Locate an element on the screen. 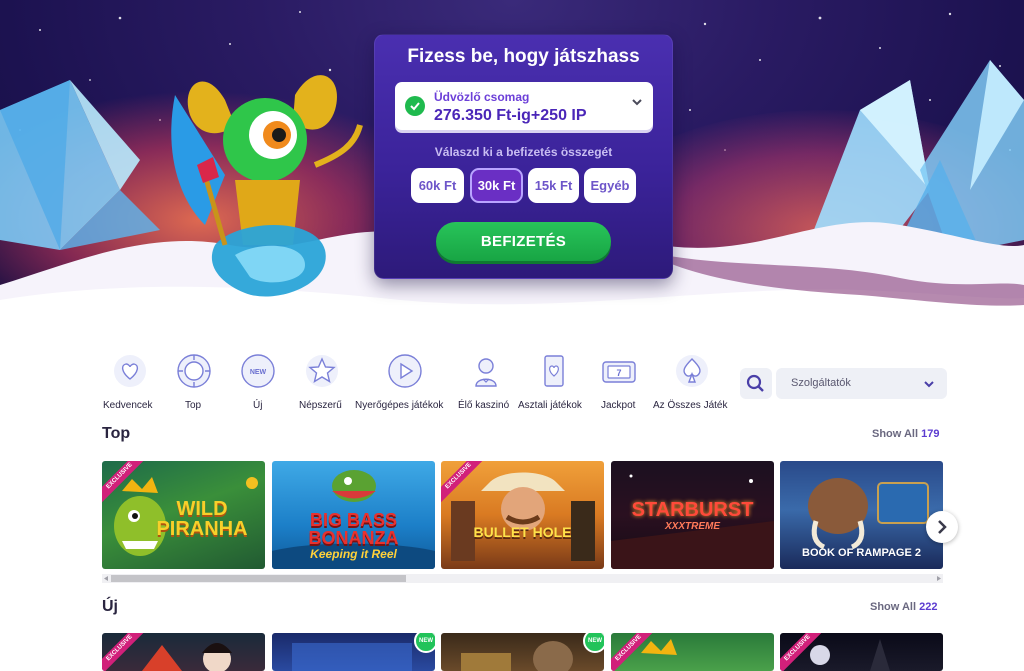 This screenshot has width=1024, height=671. star-icon is located at coordinates (322, 371).